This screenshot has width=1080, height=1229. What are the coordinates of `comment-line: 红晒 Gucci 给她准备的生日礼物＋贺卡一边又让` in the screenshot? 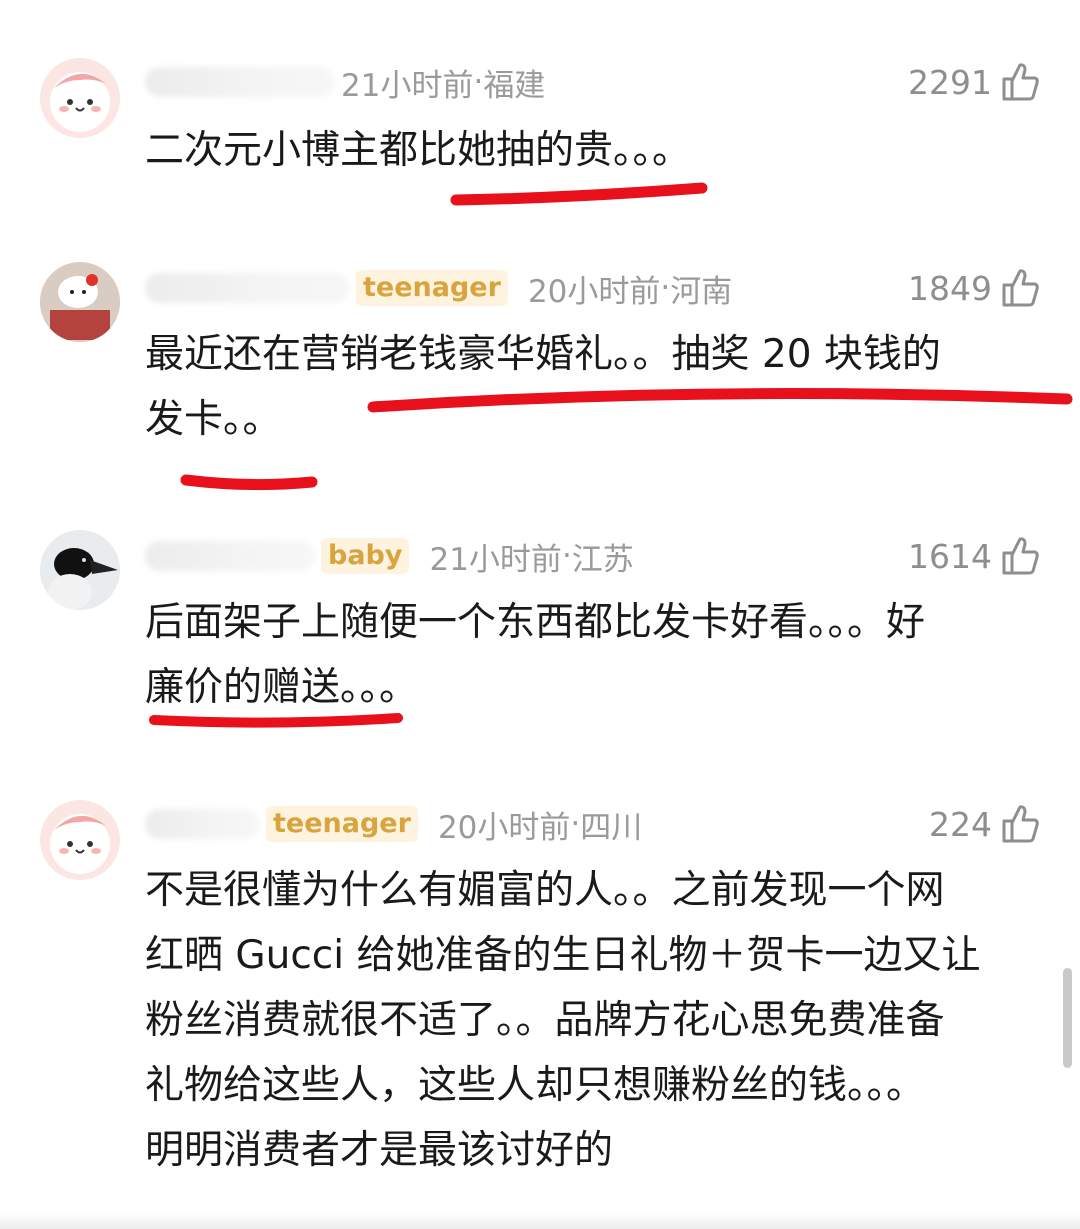 It's located at (563, 955).